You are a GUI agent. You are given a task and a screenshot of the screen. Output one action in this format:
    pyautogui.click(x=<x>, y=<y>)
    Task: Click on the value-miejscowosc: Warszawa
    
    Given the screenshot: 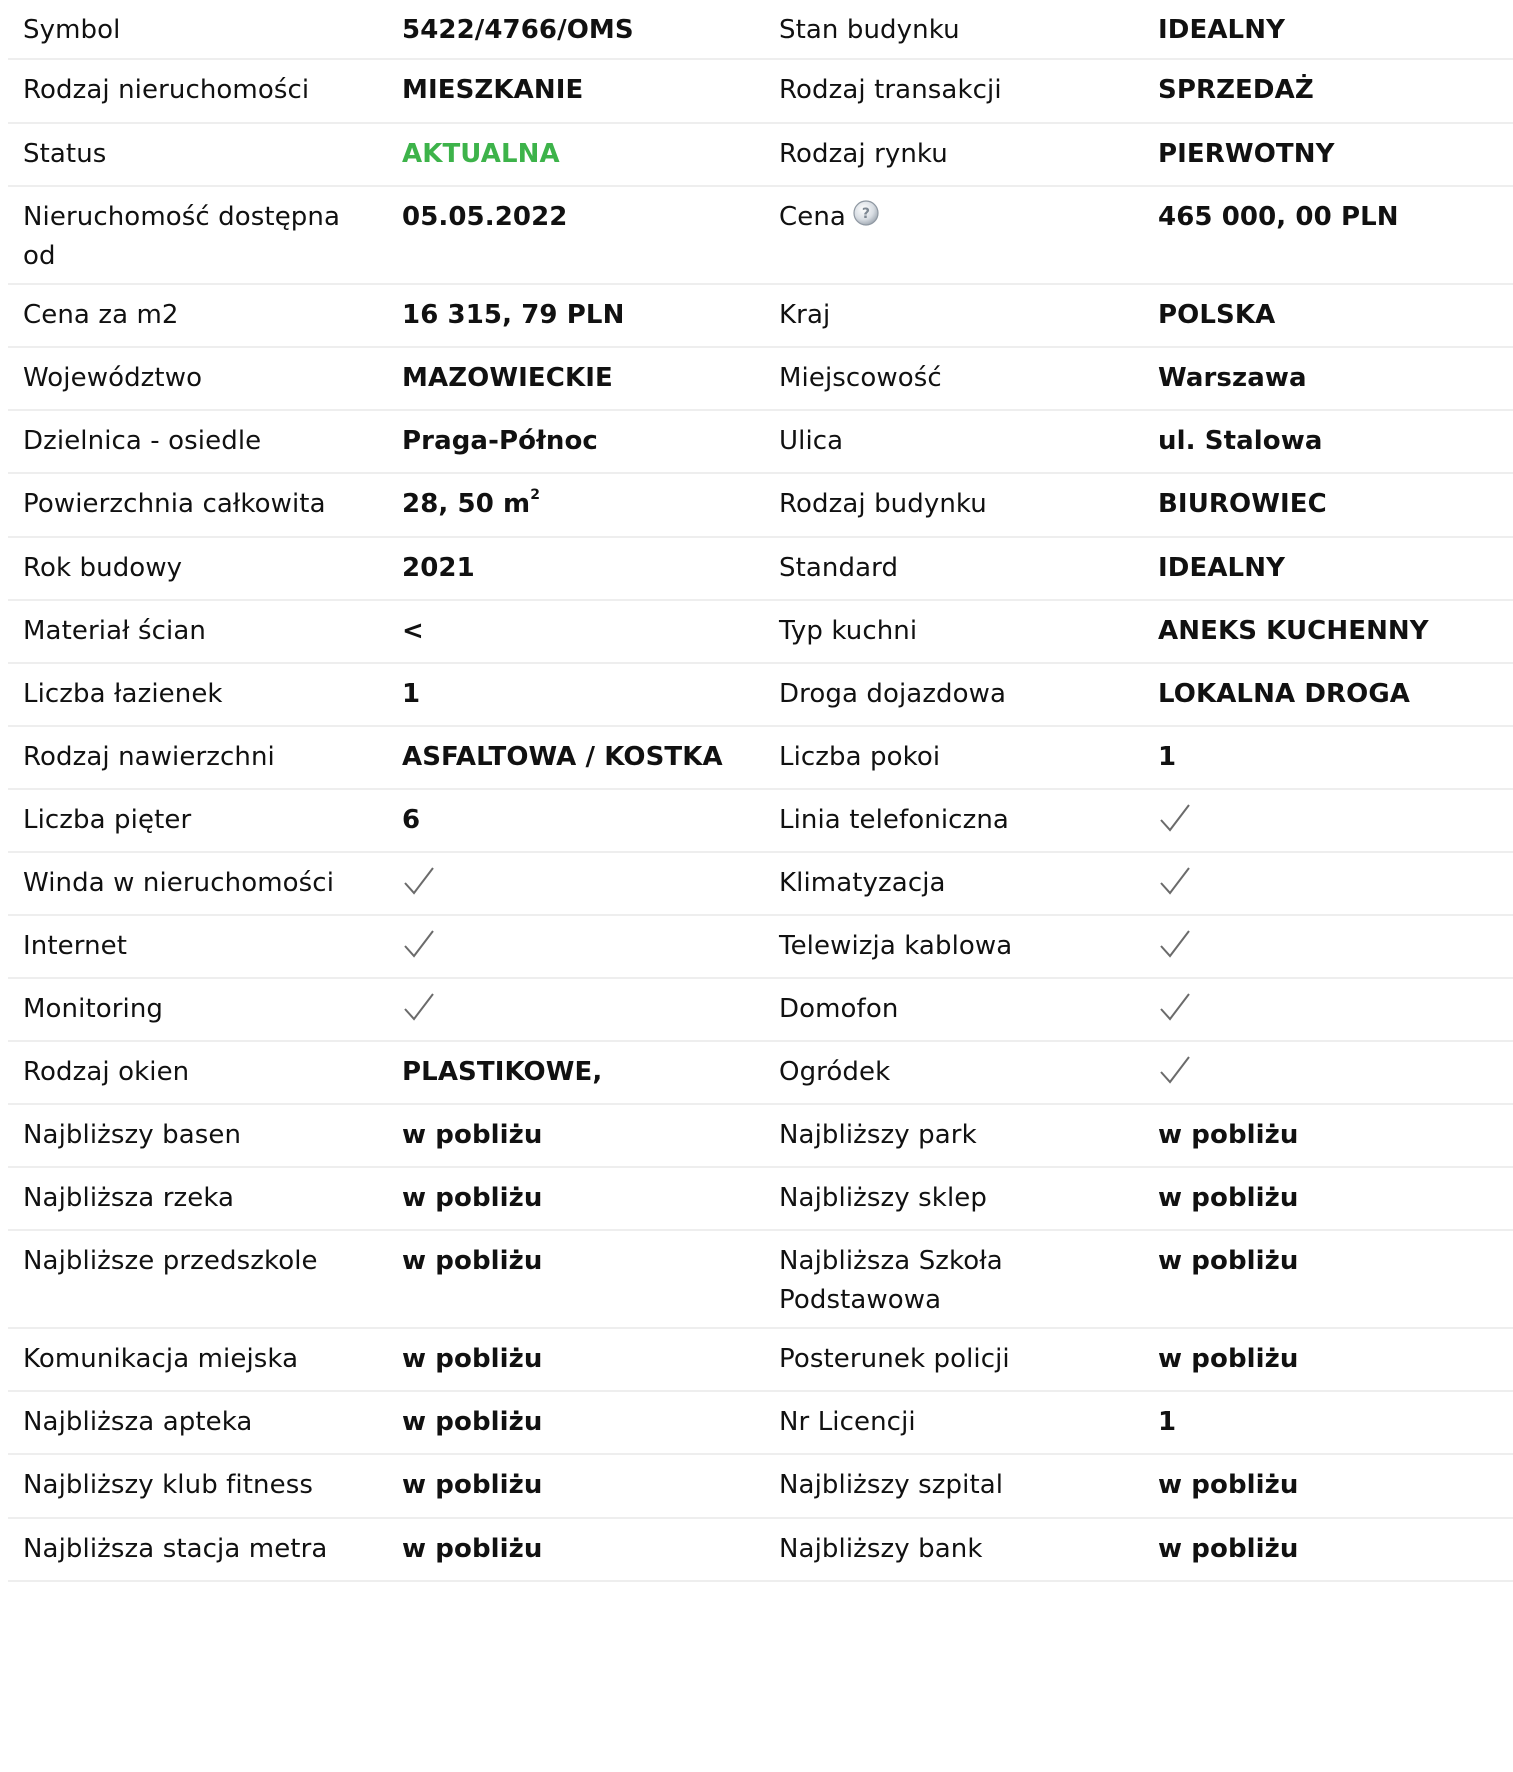 What is the action you would take?
    pyautogui.click(x=1327, y=379)
    